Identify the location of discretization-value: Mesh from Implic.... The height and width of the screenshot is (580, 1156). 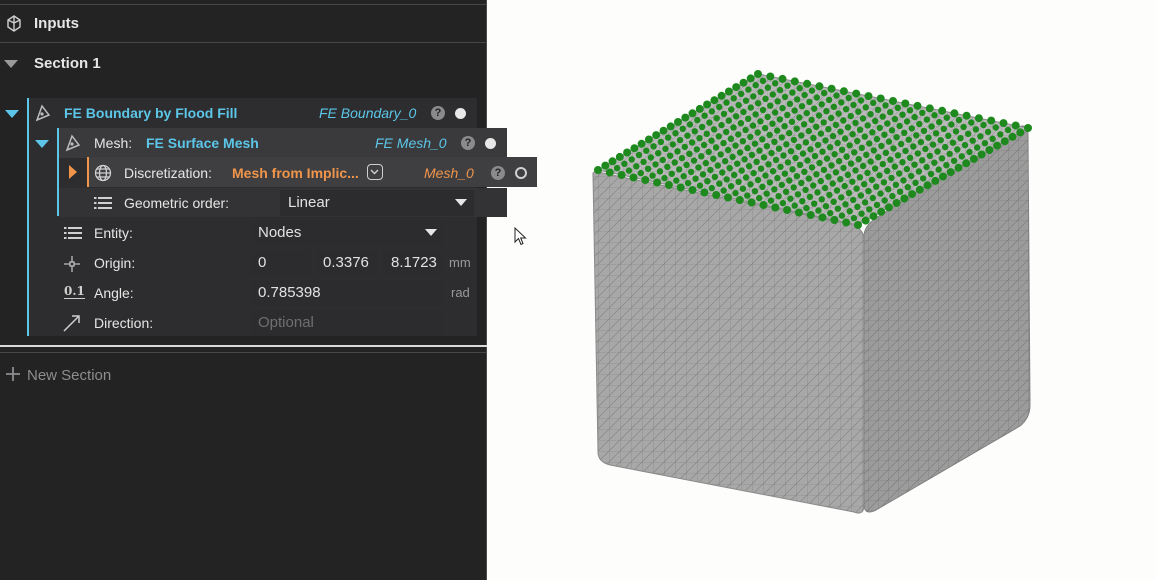
(295, 173).